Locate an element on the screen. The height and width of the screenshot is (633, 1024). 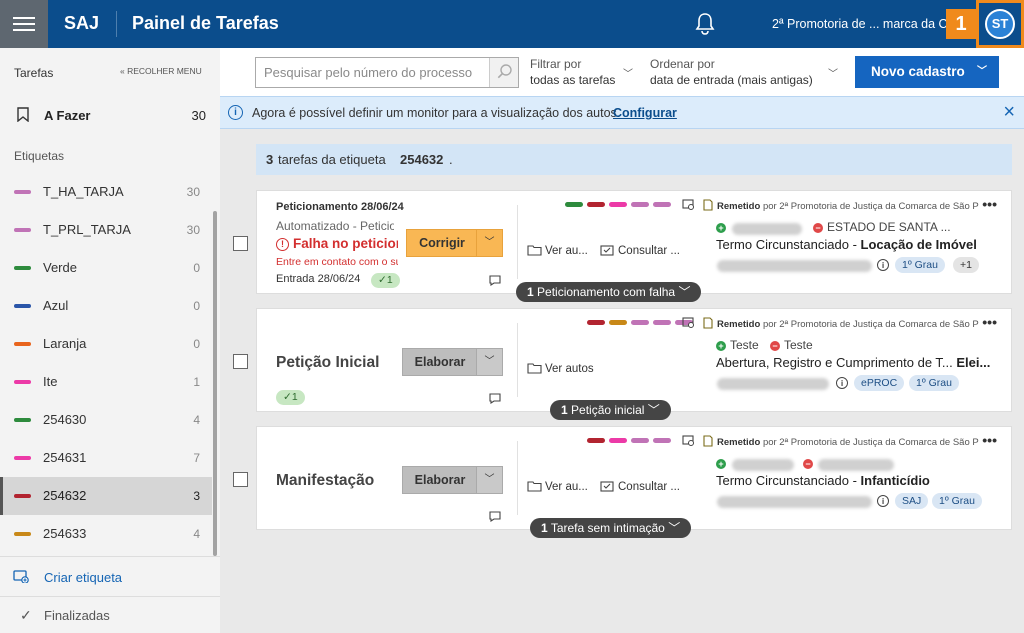
error-icon: ! is located at coordinates (282, 244).